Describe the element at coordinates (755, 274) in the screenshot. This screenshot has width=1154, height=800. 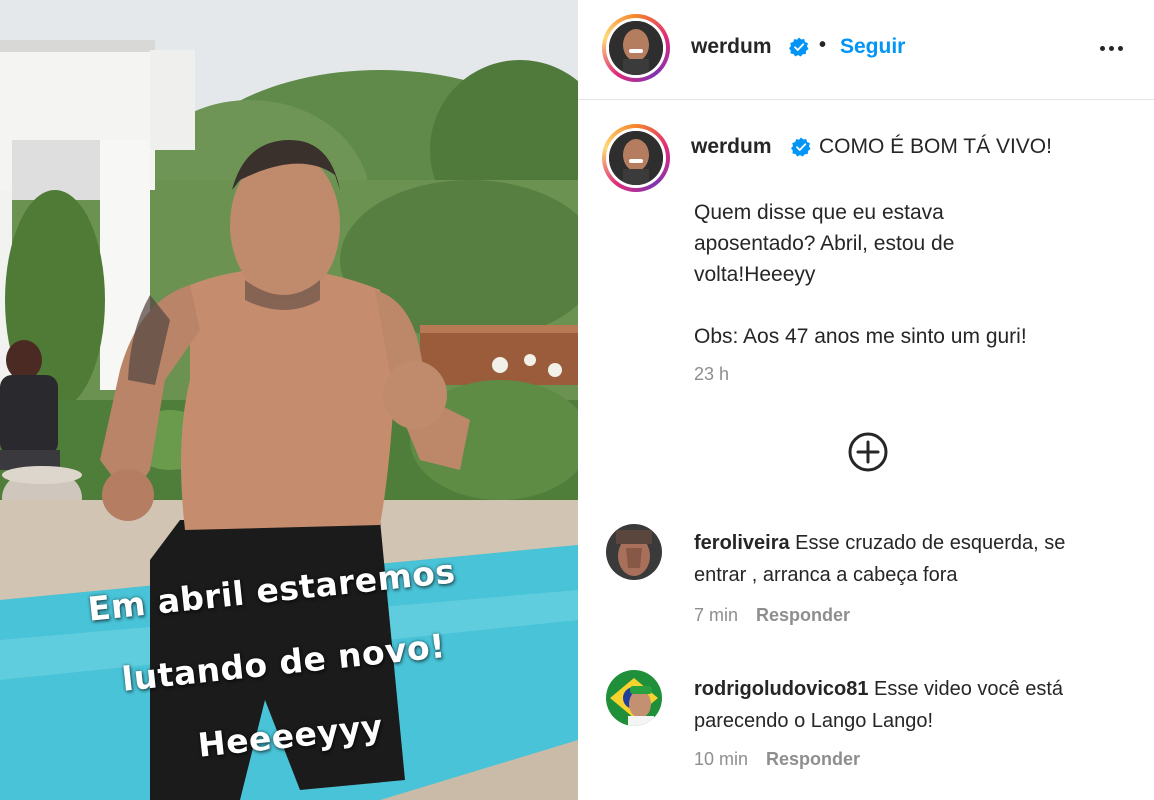
I see `caption-line: volta!Heeeyy` at that location.